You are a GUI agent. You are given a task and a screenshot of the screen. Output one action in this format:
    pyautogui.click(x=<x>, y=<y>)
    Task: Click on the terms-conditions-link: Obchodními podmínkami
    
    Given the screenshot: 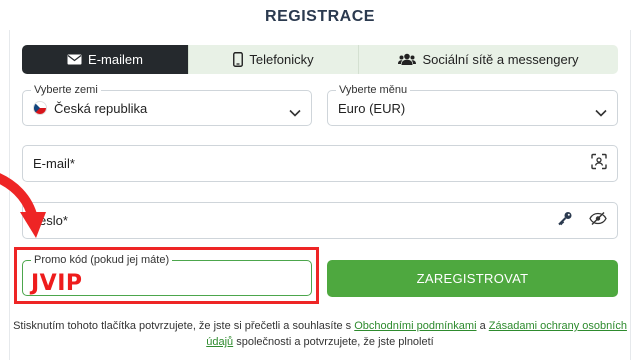 What is the action you would take?
    pyautogui.click(x=415, y=326)
    